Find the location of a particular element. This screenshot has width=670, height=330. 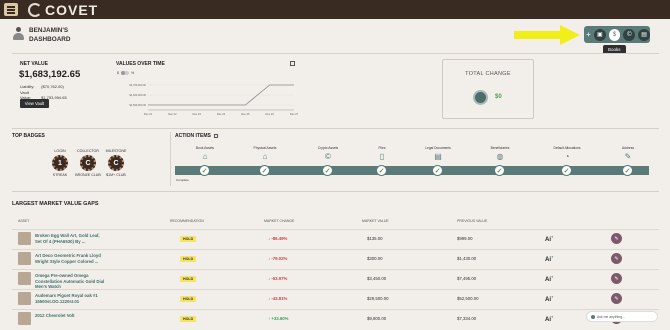

market-change: ↑ +33.60% is located at coordinates (278, 318).